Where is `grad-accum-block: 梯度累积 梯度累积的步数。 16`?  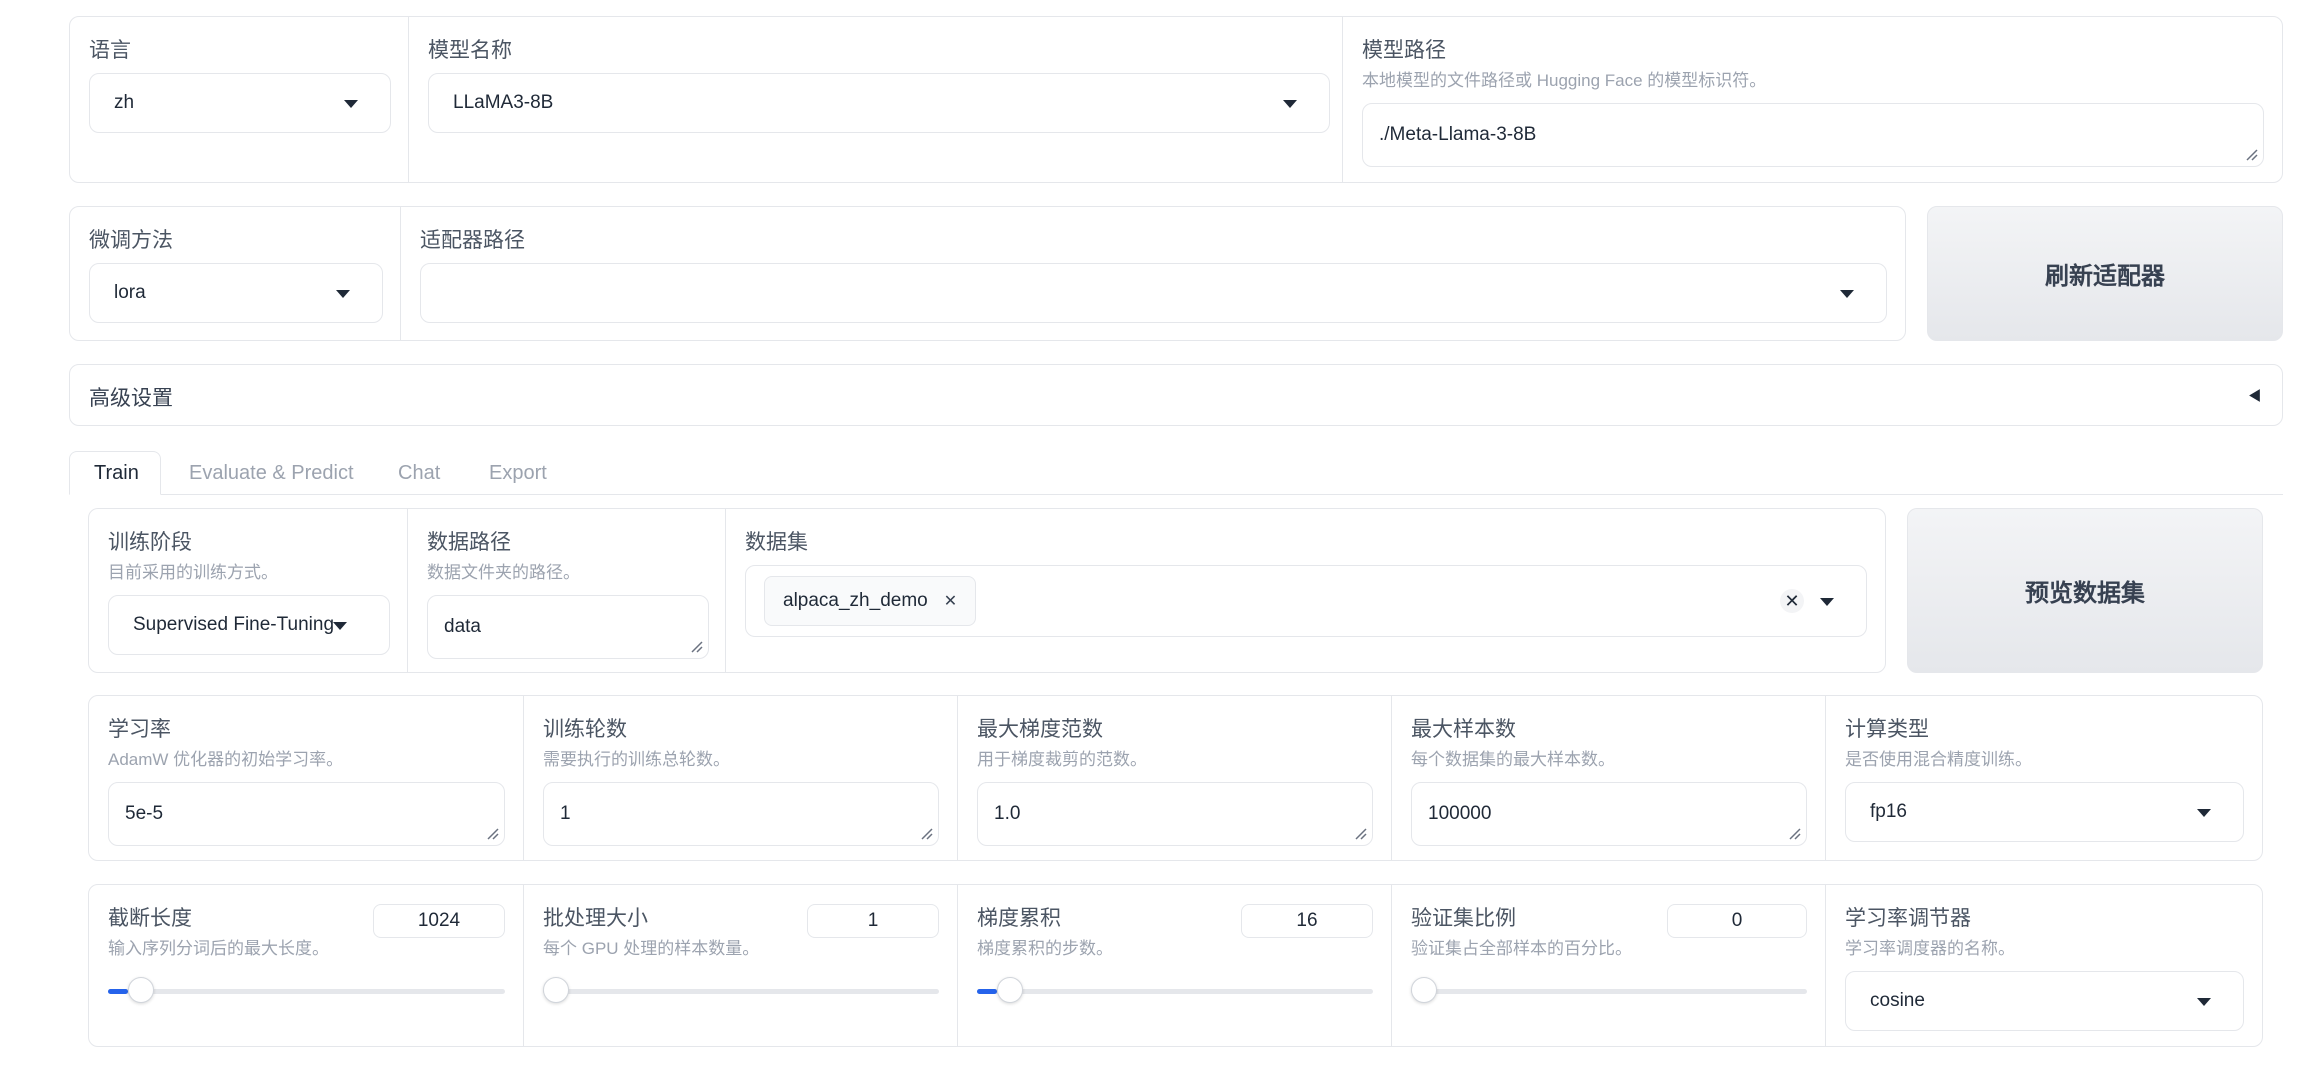 grad-accum-block: 梯度累积 梯度累积的步数。 16 is located at coordinates (1174, 965).